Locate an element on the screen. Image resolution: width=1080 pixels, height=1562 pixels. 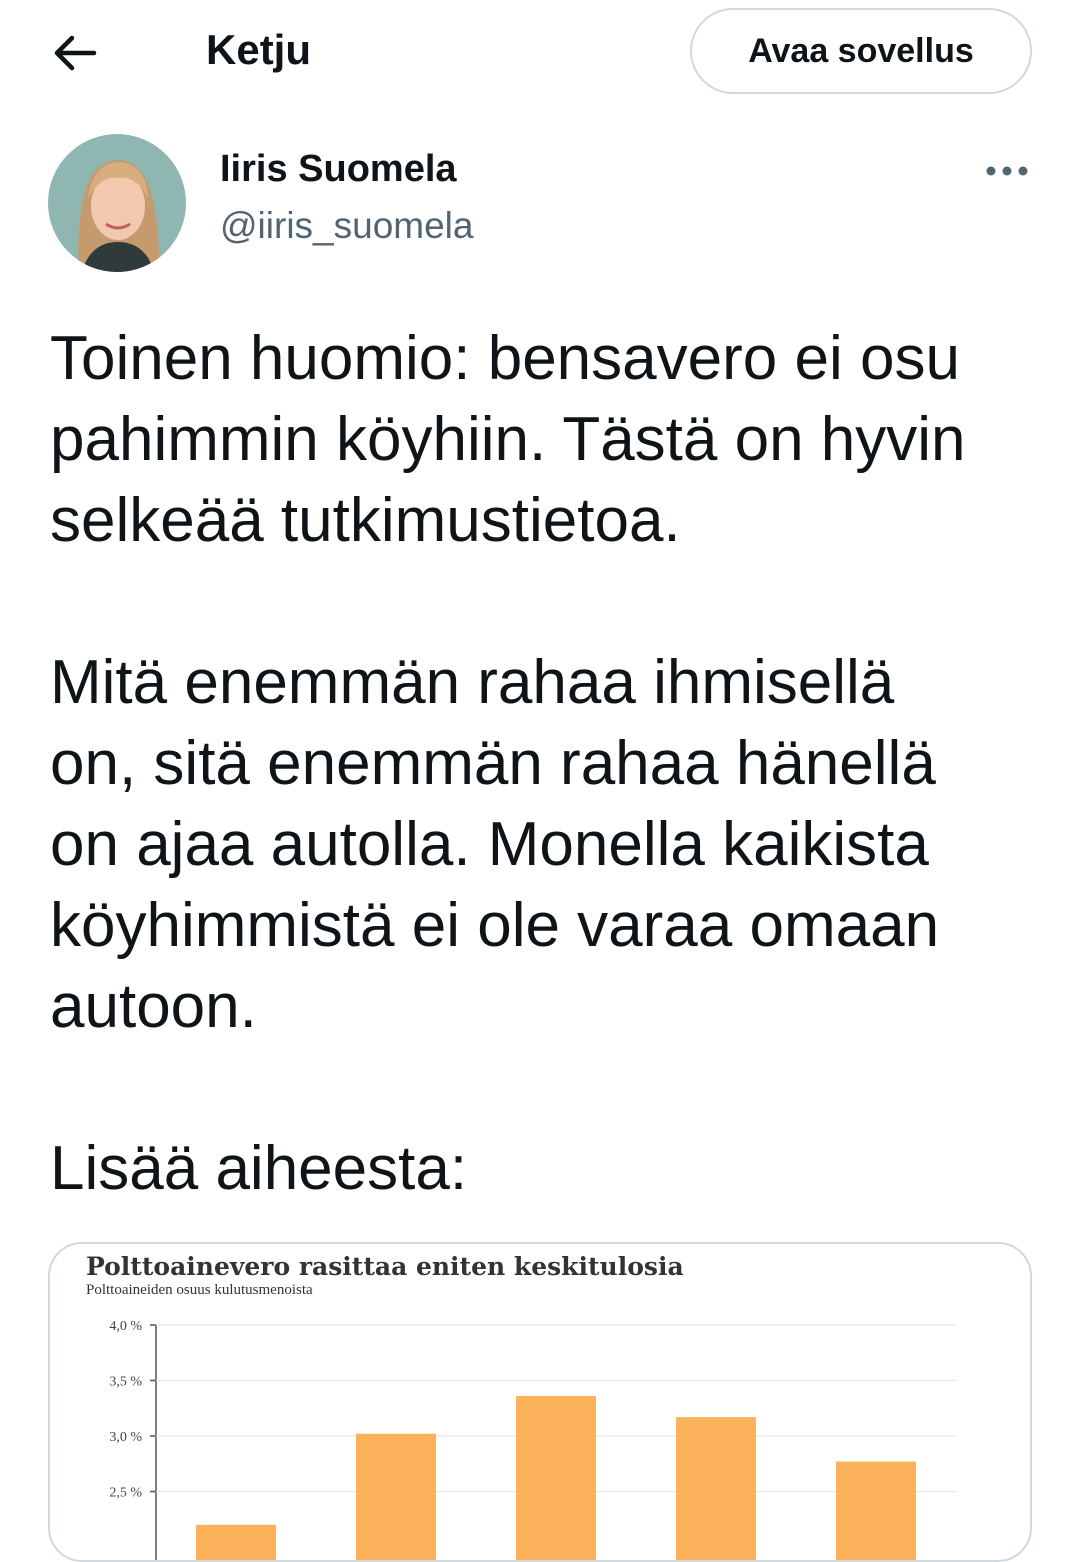
tweet-line: köyhimmistä ei ole varaa omaan is located at coordinates (495, 925).